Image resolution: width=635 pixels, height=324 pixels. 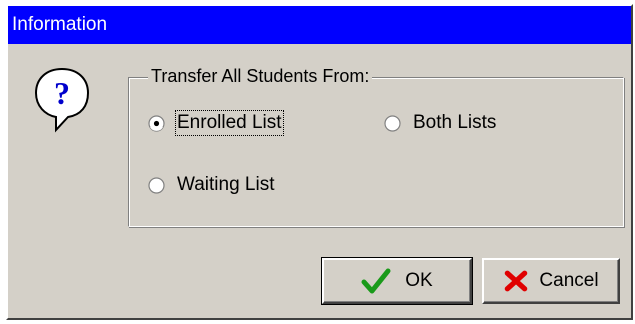 What do you see at coordinates (397, 281) in the screenshot?
I see `ok-button: OK` at bounding box center [397, 281].